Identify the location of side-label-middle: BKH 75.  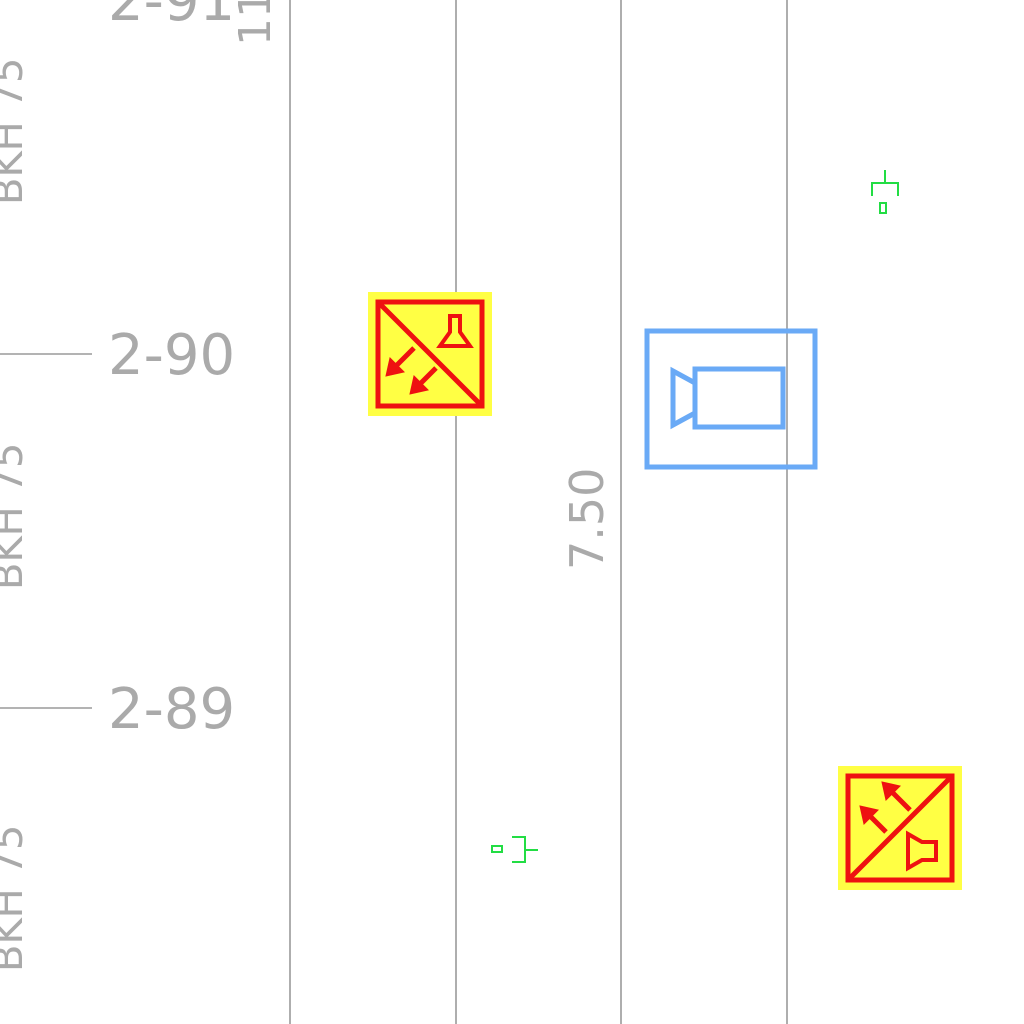
(16, 516).